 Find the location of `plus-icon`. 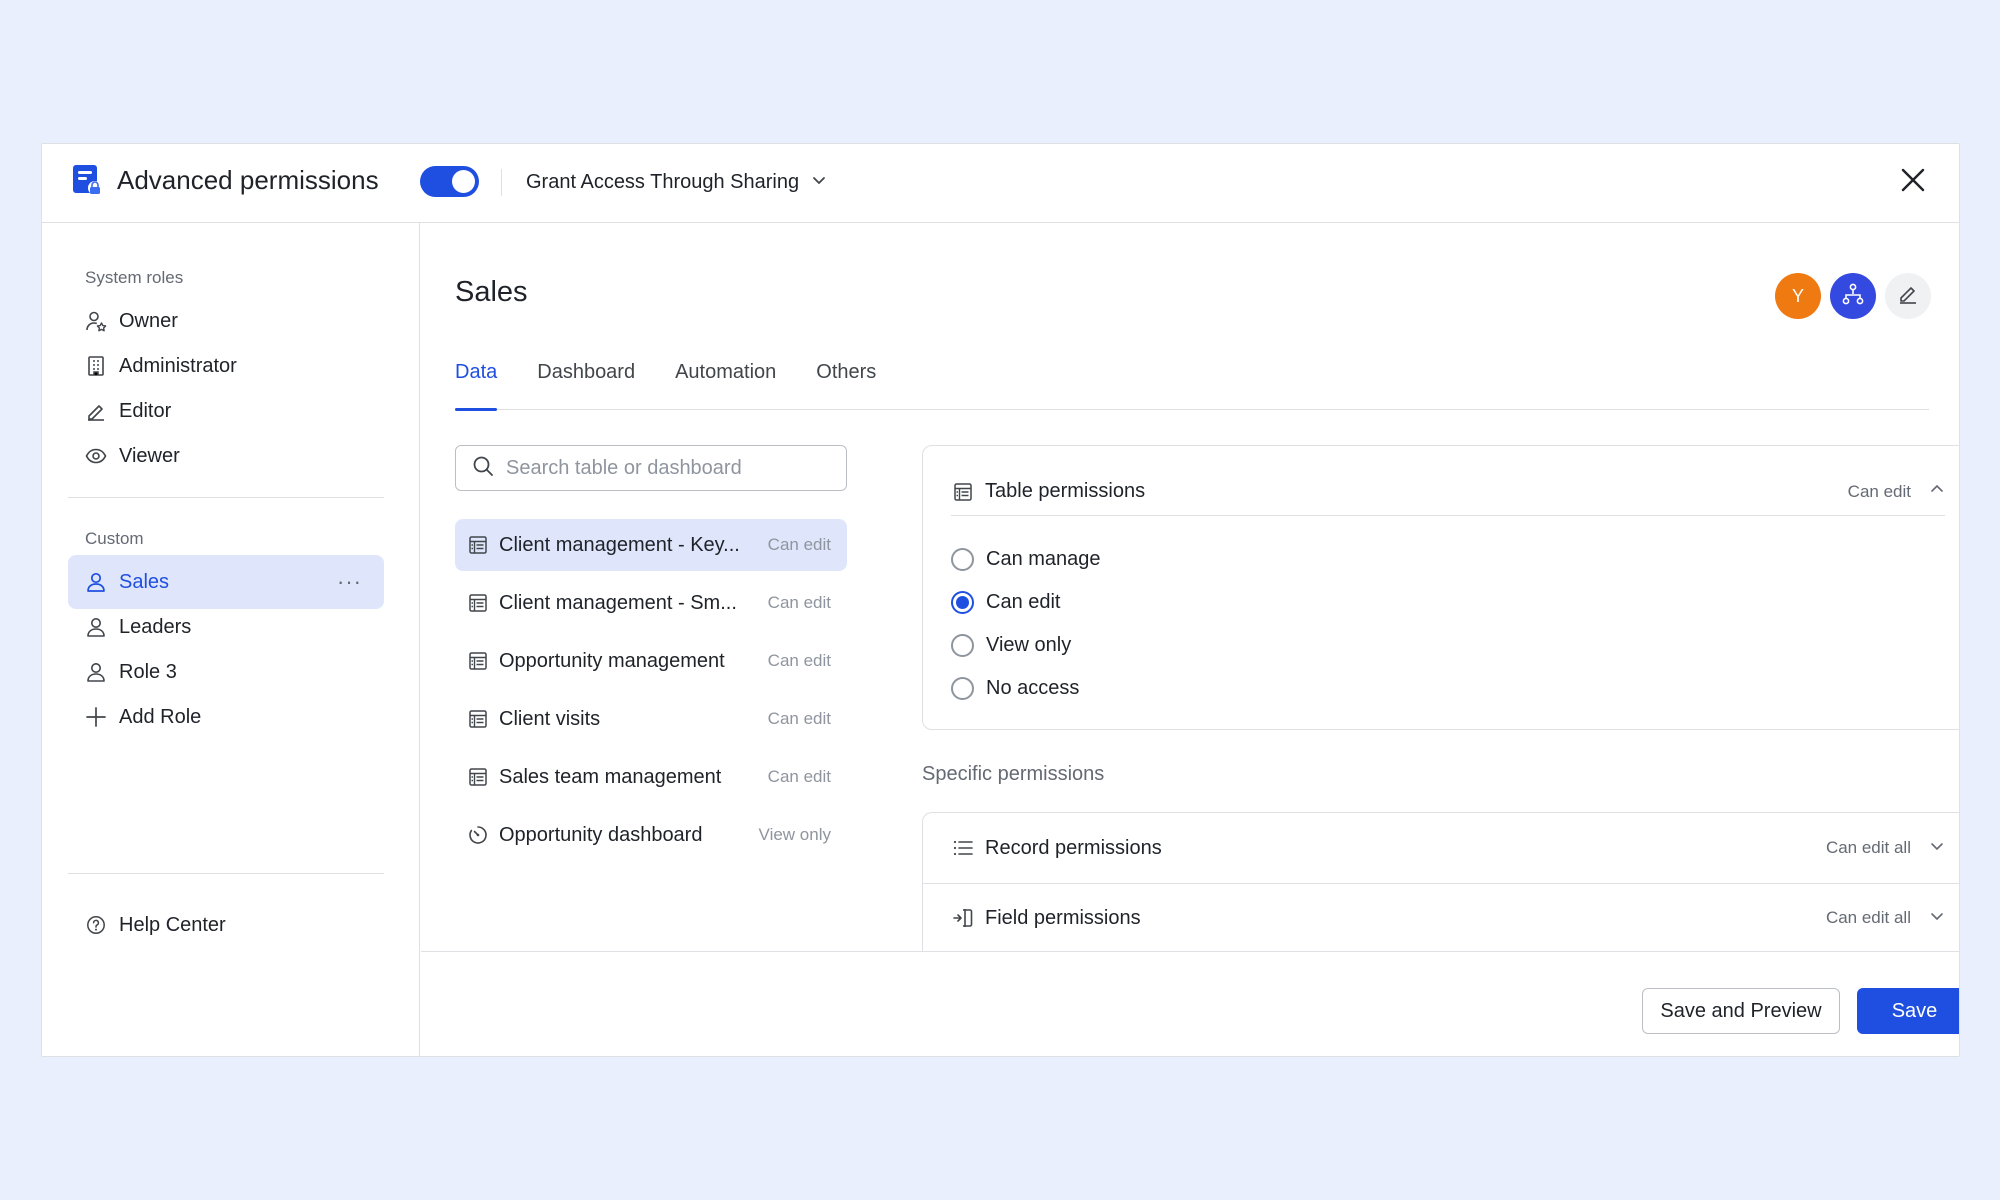

plus-icon is located at coordinates (96, 717).